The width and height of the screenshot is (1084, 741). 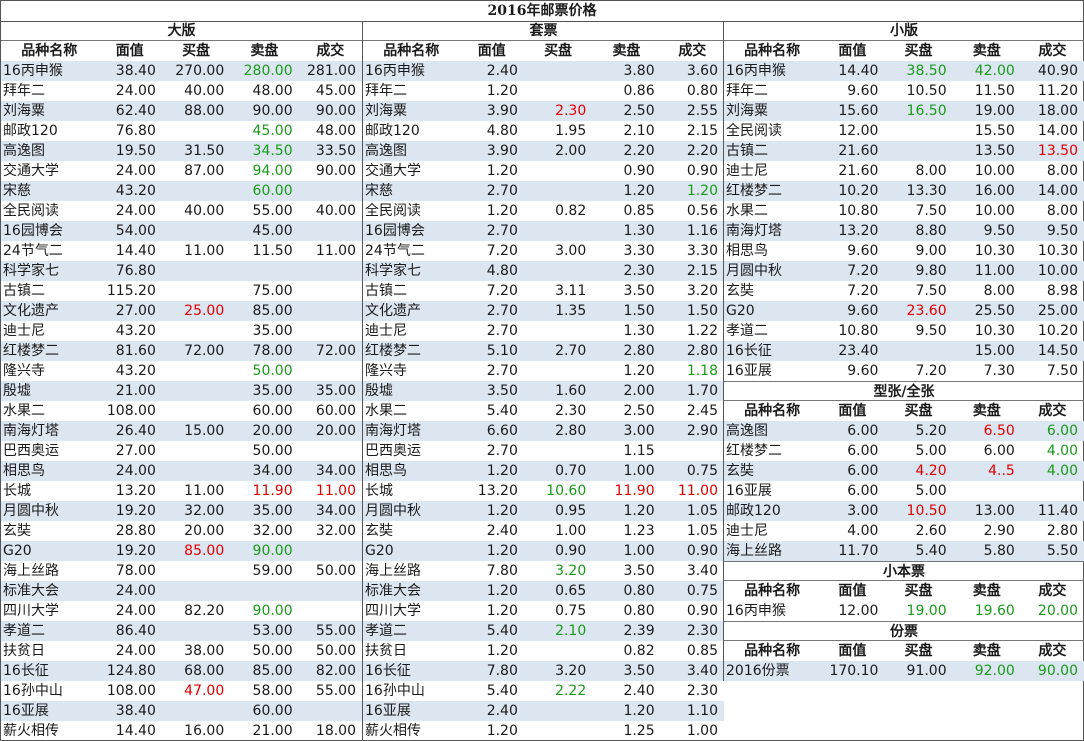 I want to click on table-row: 殷墟 21.00 35.00 35.00, so click(x=181, y=391).